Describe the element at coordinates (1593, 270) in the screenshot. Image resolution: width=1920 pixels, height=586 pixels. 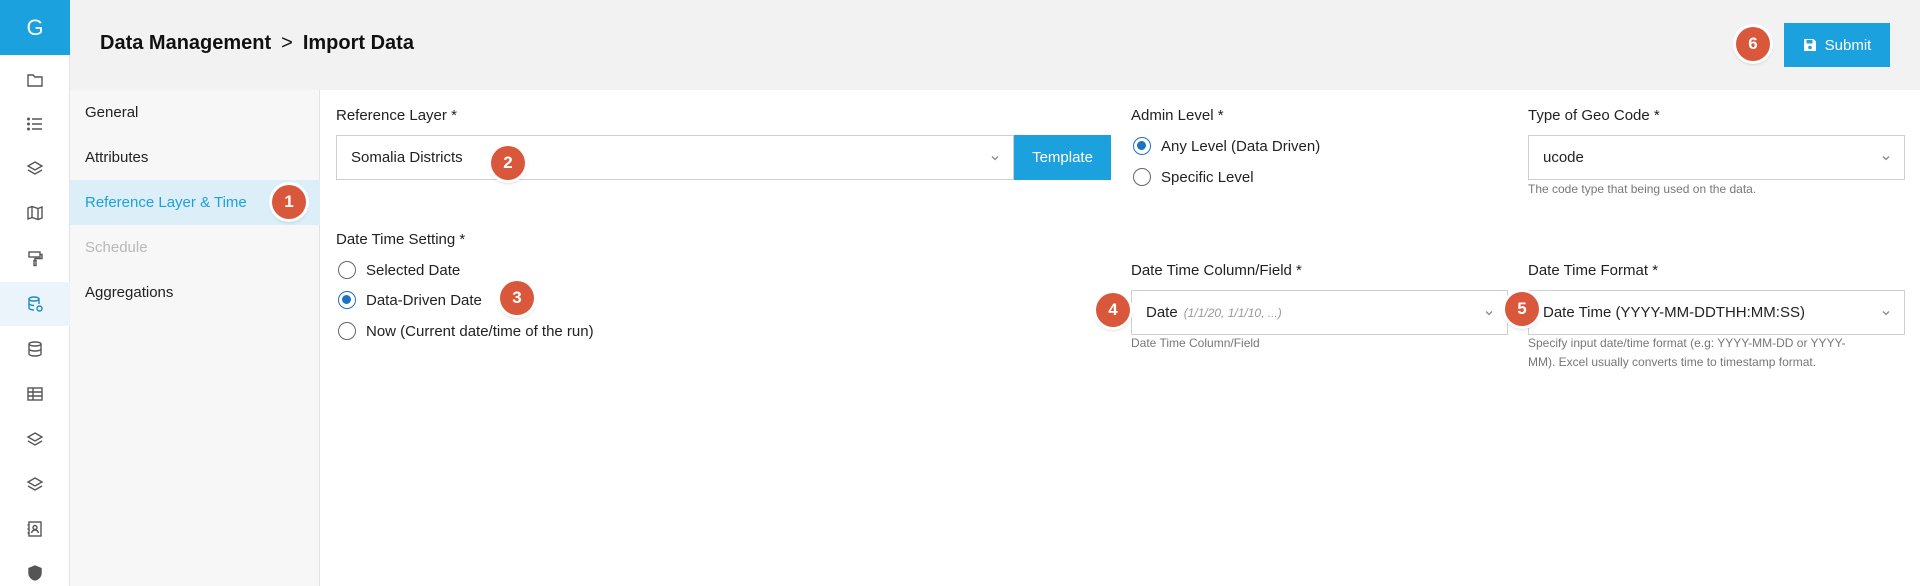
I see `date-time-format-label: Date Time Format *` at that location.